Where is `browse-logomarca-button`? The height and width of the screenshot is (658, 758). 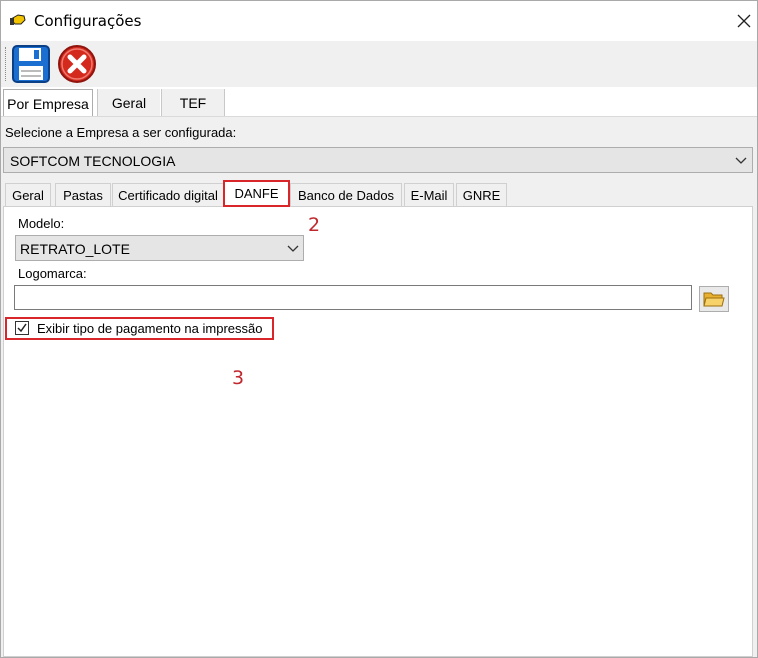 browse-logomarca-button is located at coordinates (714, 299).